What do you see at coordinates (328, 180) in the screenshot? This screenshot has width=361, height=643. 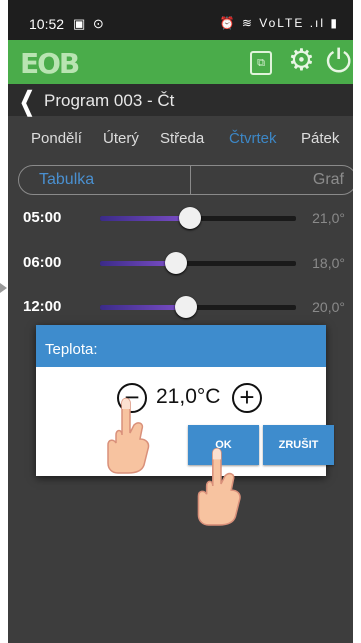 I see `tab-graph: Graf` at bounding box center [328, 180].